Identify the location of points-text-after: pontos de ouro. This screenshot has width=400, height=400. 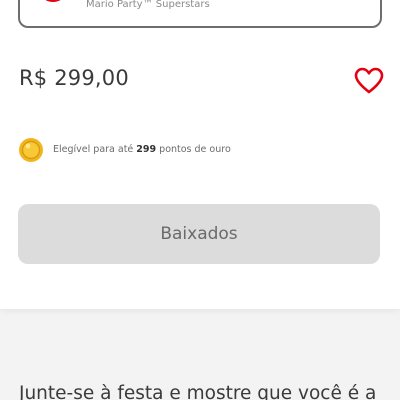
(193, 149).